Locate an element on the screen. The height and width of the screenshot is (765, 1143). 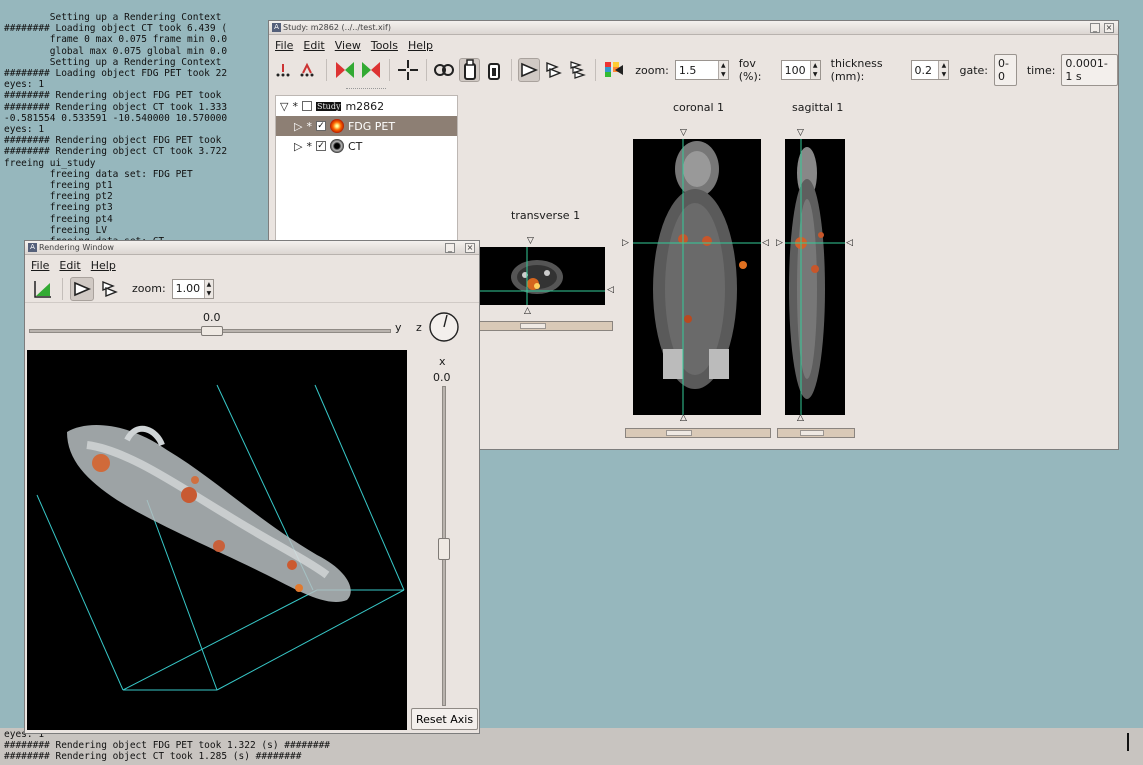
view-sagittal-icon is located at coordinates (578, 70).